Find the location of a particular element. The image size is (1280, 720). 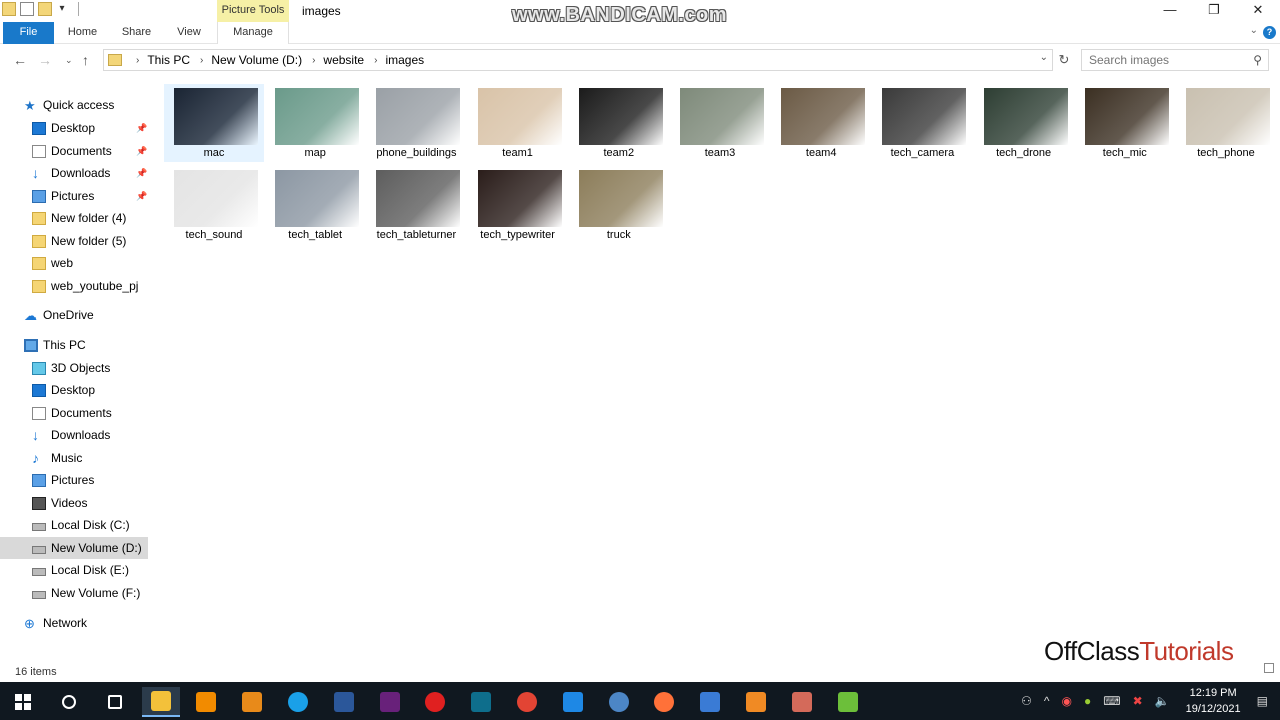

tray-app-icon: ● is located at coordinates (1087, 701).